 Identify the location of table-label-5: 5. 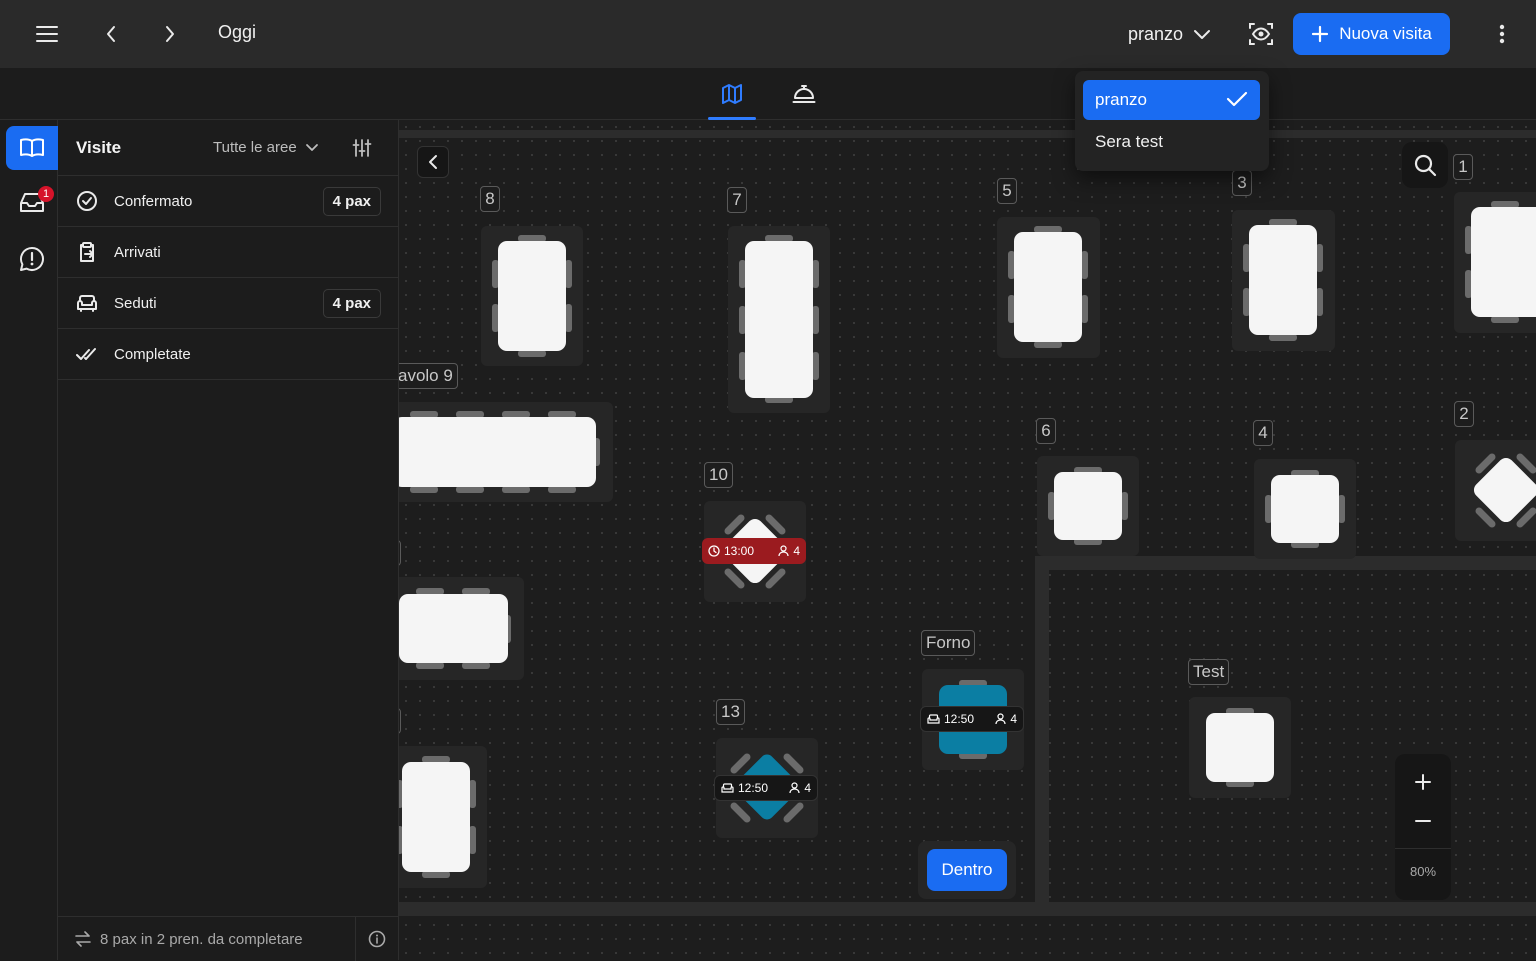
(1007, 191).